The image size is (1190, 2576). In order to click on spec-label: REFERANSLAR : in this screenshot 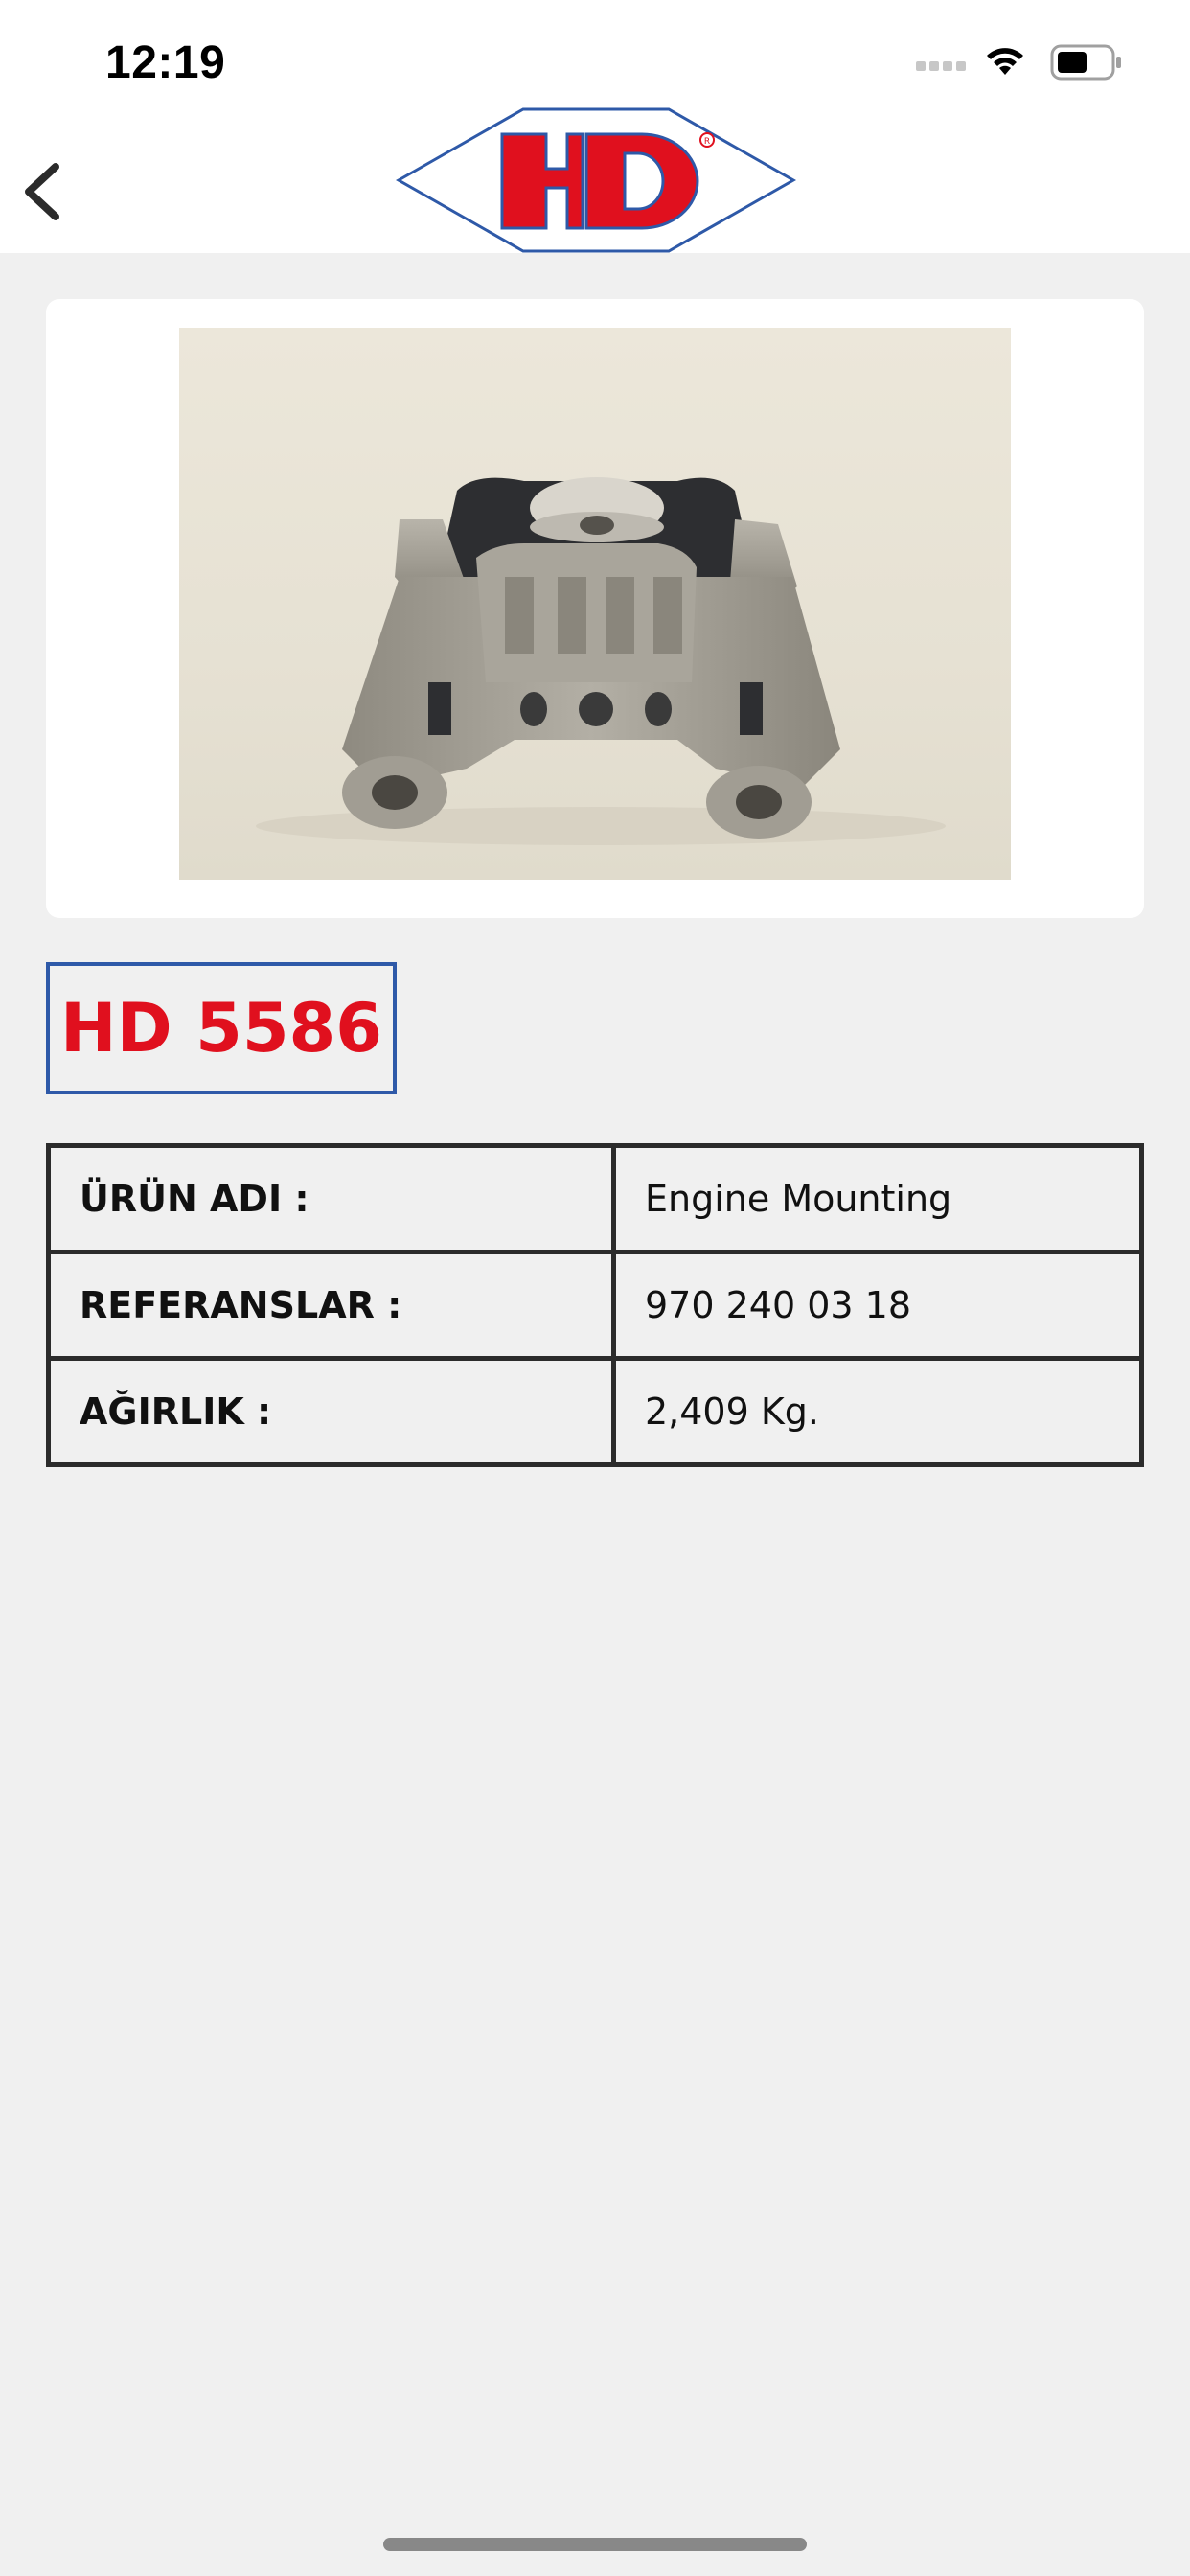, I will do `click(331, 1305)`.